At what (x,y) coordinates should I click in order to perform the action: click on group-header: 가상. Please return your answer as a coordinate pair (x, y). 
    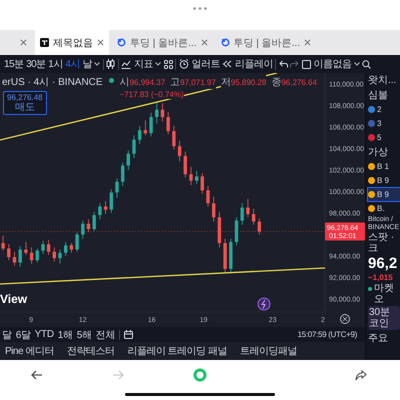
    Looking at the image, I should click on (384, 152).